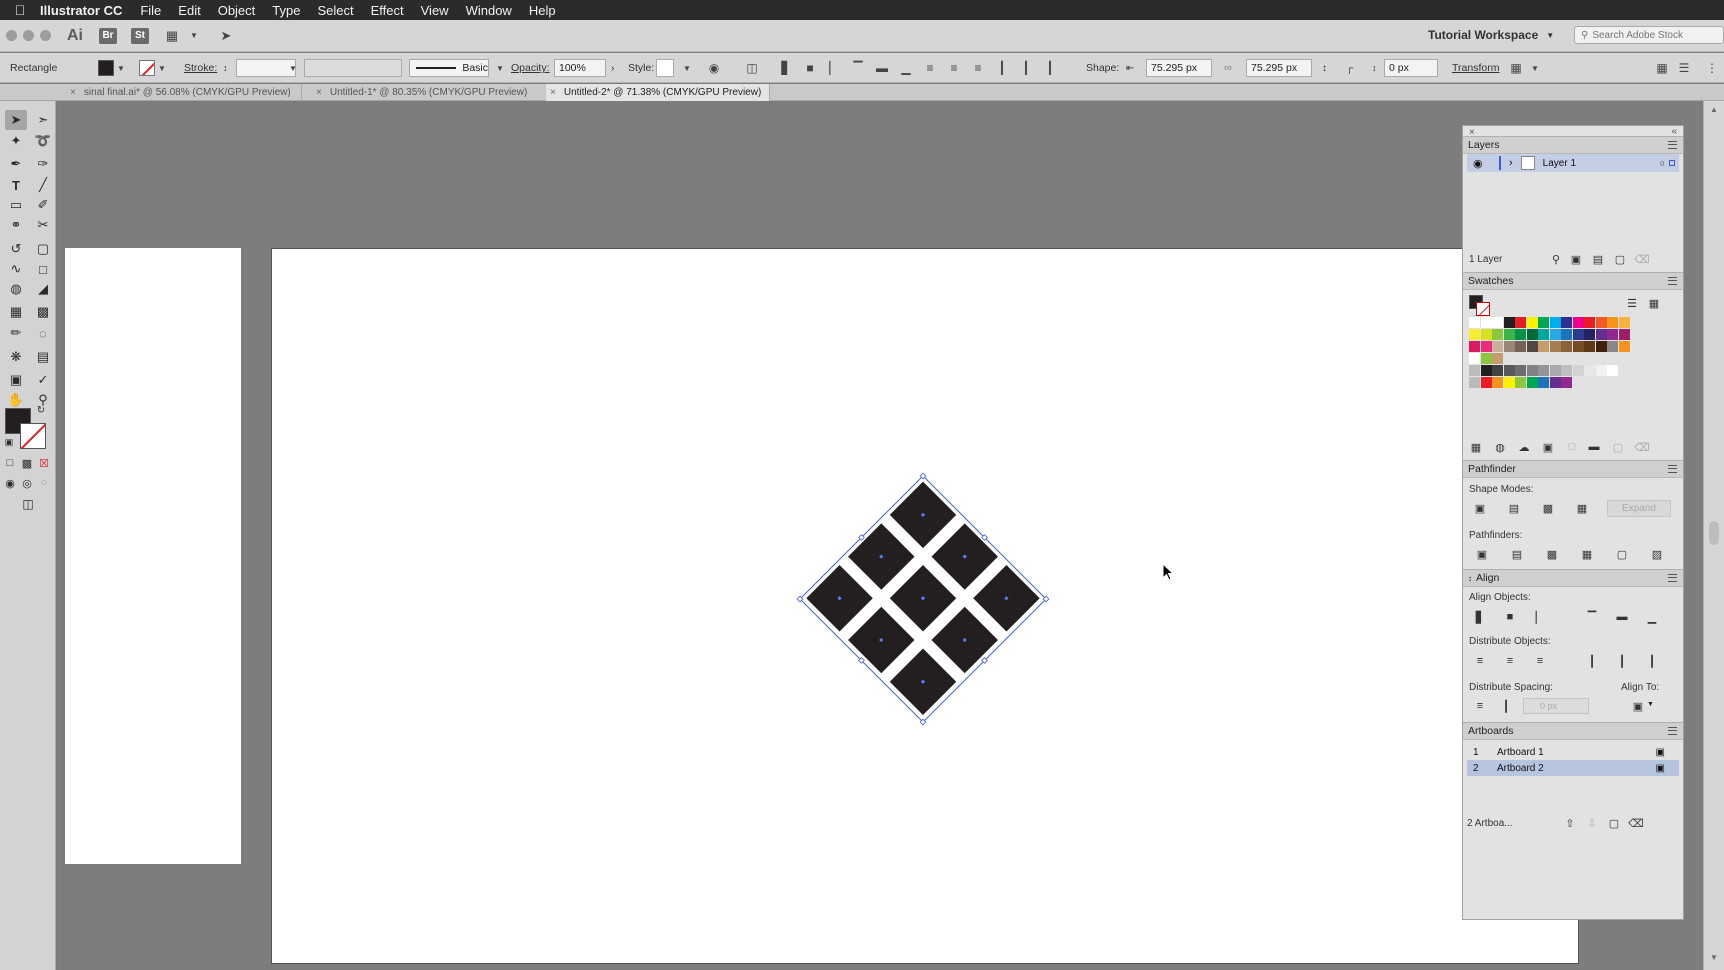 The image size is (1724, 970). What do you see at coordinates (1614, 823) in the screenshot?
I see `new-artboard-icon: ▢` at bounding box center [1614, 823].